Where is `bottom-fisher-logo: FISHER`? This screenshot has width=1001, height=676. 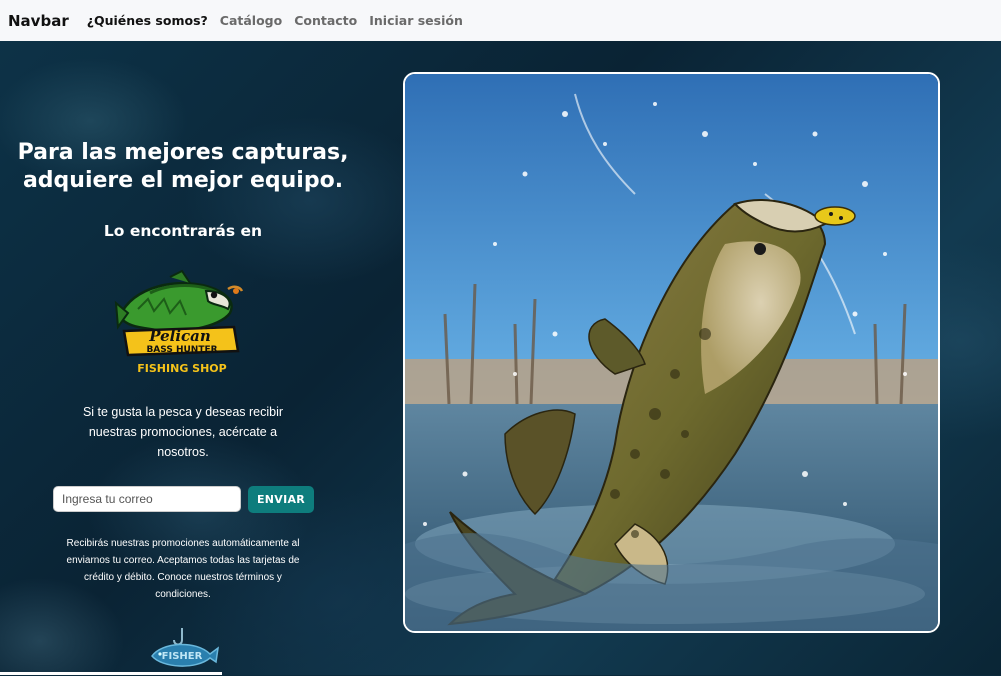
bottom-fisher-logo: FISHER is located at coordinates (184, 649).